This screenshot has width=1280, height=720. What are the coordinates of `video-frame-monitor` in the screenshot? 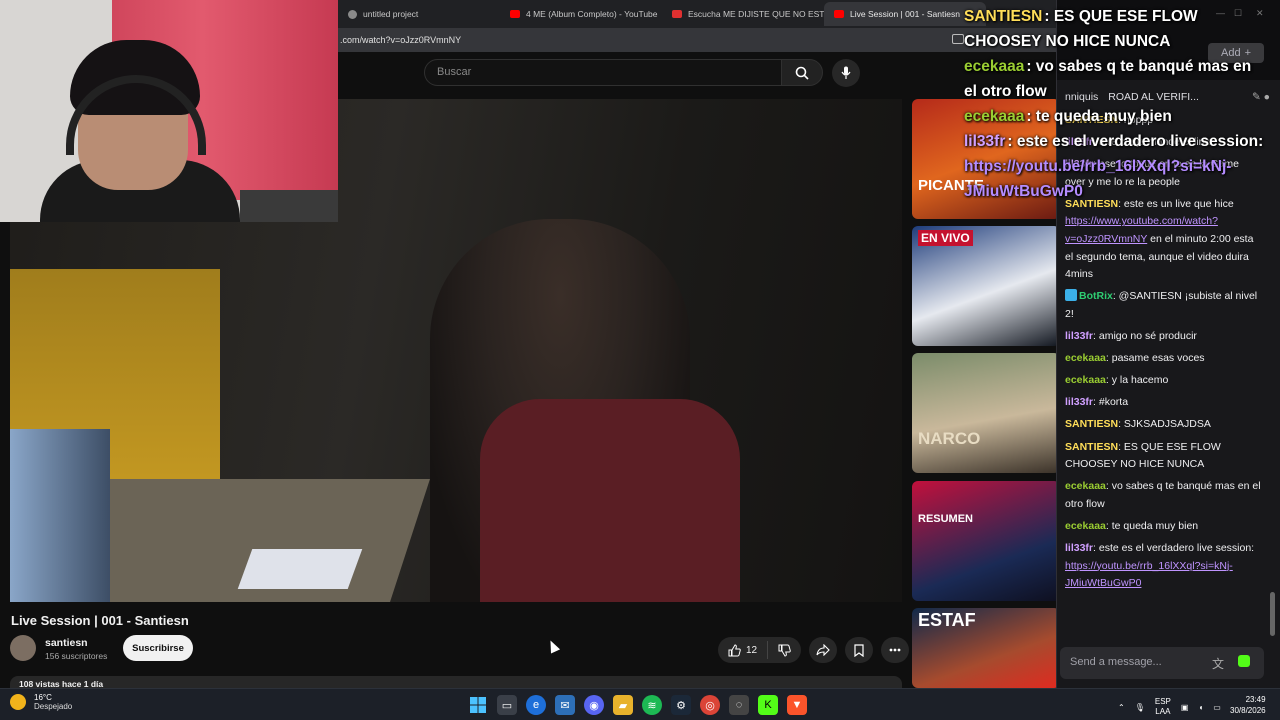 It's located at (60, 515).